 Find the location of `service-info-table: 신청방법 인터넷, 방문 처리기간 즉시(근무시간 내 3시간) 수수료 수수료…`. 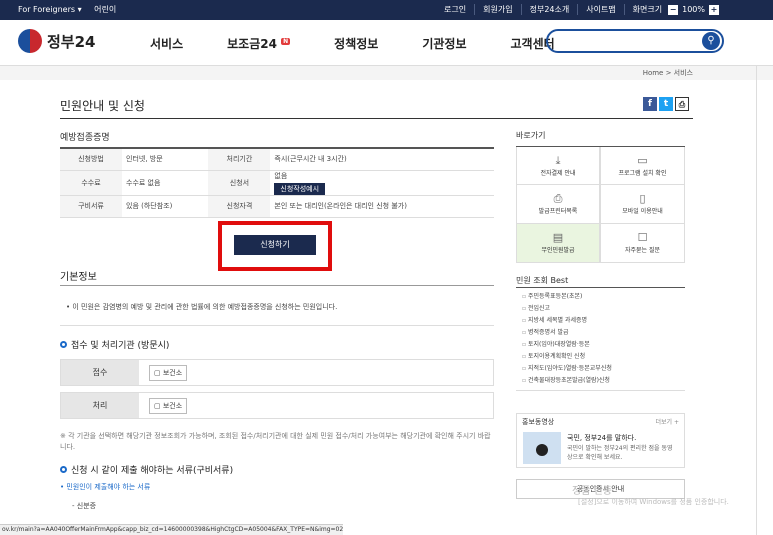

service-info-table: 신청방법 인터넷, 방문 처리기간 즉시(근무시간 내 3시간) 수수료 수수료… is located at coordinates (277, 182).